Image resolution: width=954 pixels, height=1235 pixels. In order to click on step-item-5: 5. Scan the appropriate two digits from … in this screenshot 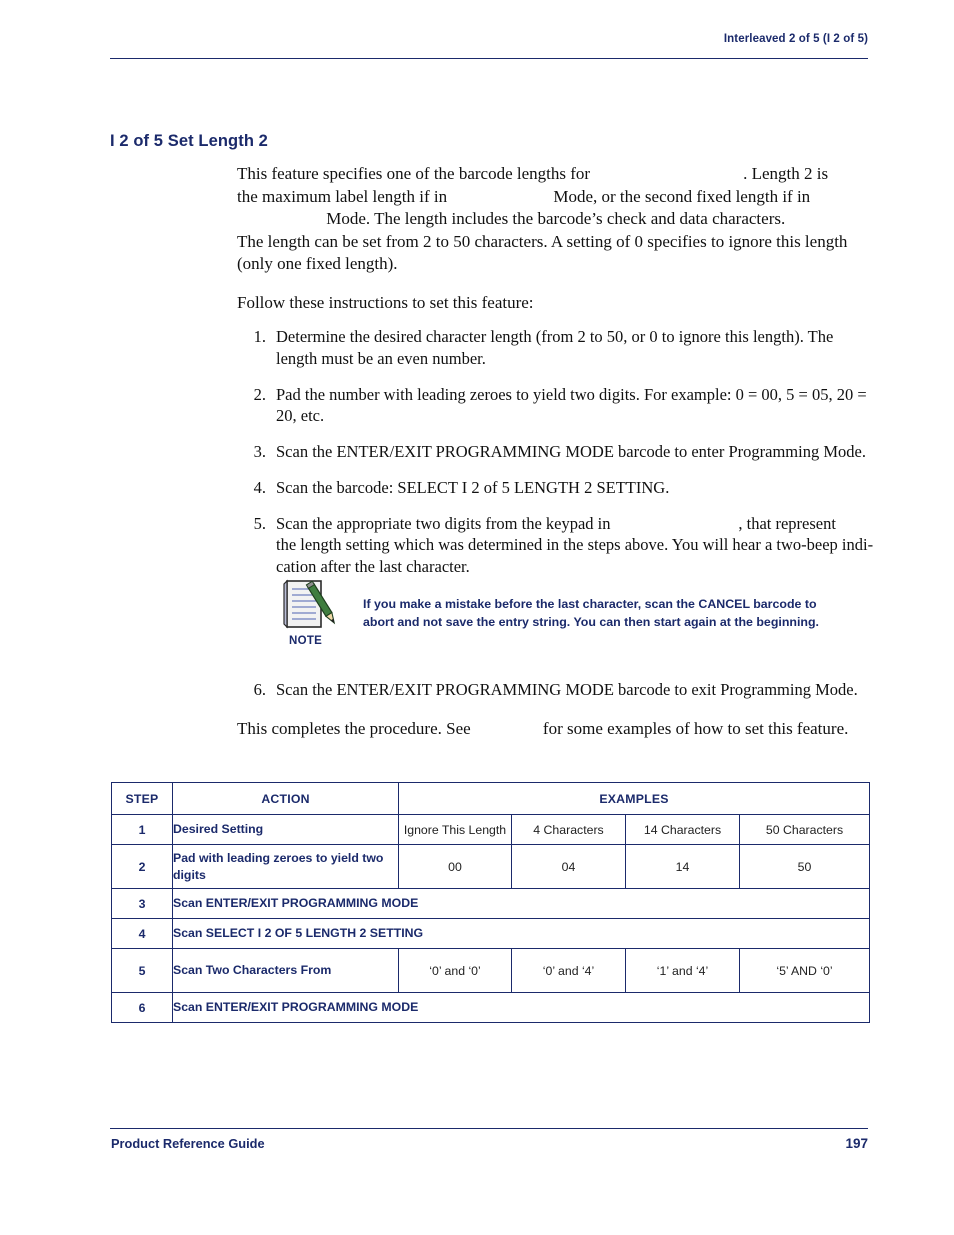, I will do `click(559, 545)`.